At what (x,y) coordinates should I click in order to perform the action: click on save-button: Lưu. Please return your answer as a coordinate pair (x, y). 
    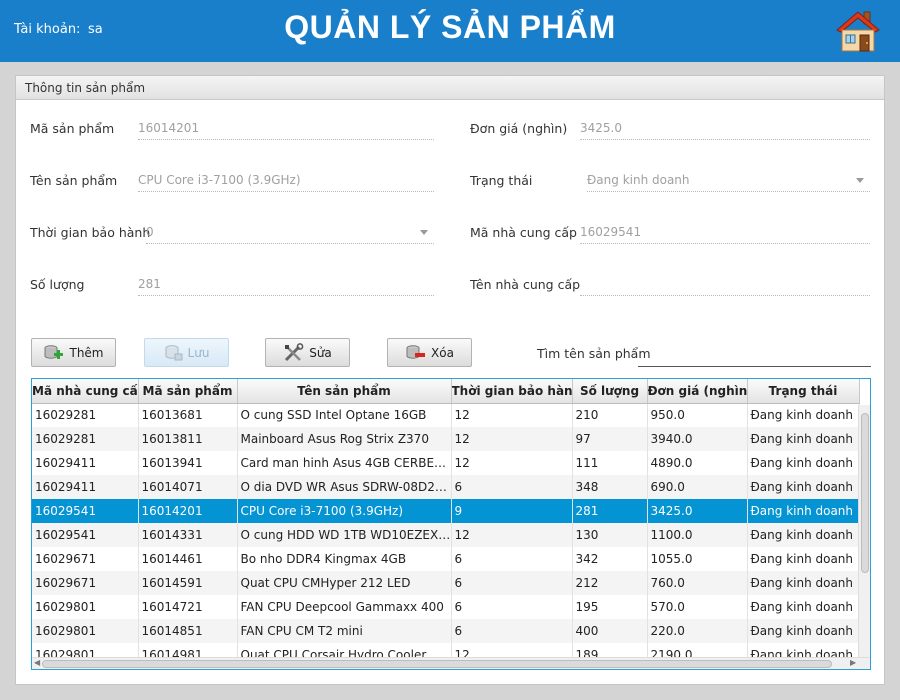
    Looking at the image, I should click on (186, 352).